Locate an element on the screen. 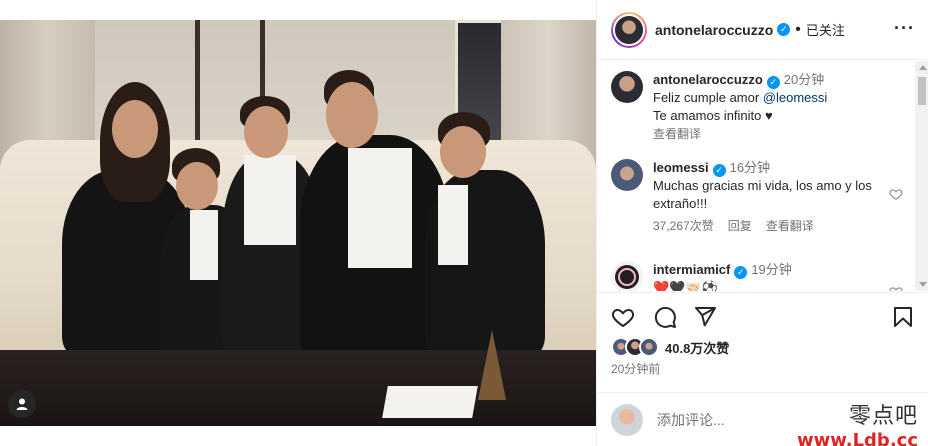  comment-text: Feliz cumple amor is located at coordinates (708, 97).